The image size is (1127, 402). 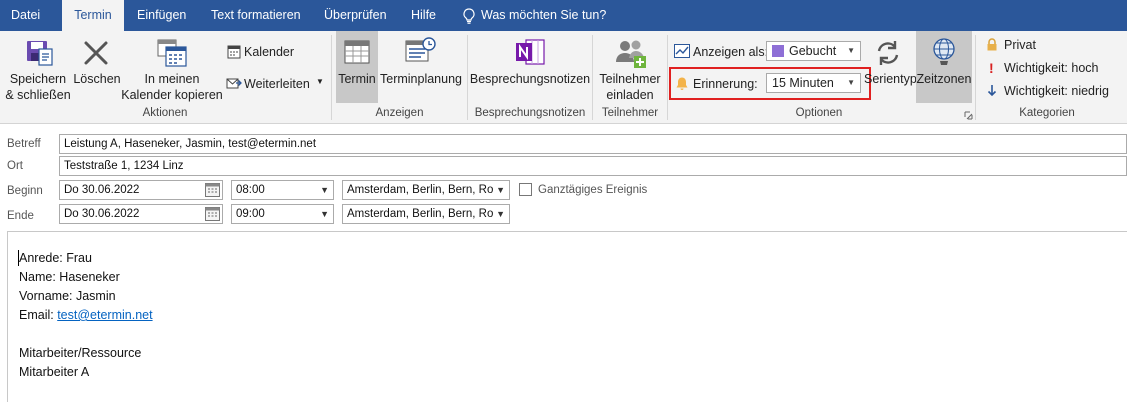 I want to click on body-line-email: Email: test@etermin.net, so click(x=86, y=315).